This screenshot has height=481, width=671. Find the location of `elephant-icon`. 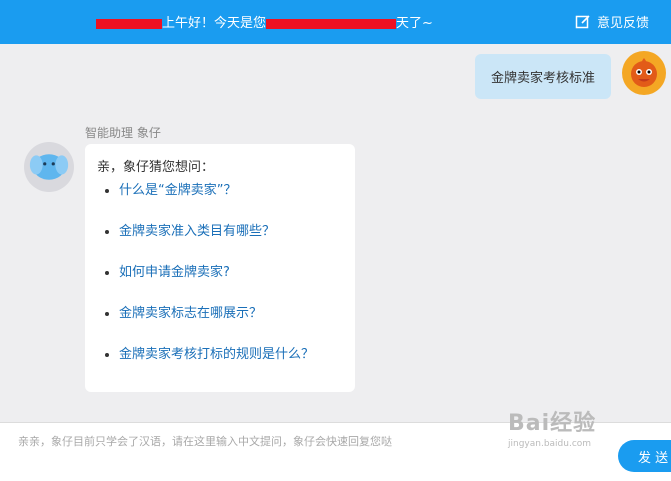

elephant-icon is located at coordinates (49, 167).